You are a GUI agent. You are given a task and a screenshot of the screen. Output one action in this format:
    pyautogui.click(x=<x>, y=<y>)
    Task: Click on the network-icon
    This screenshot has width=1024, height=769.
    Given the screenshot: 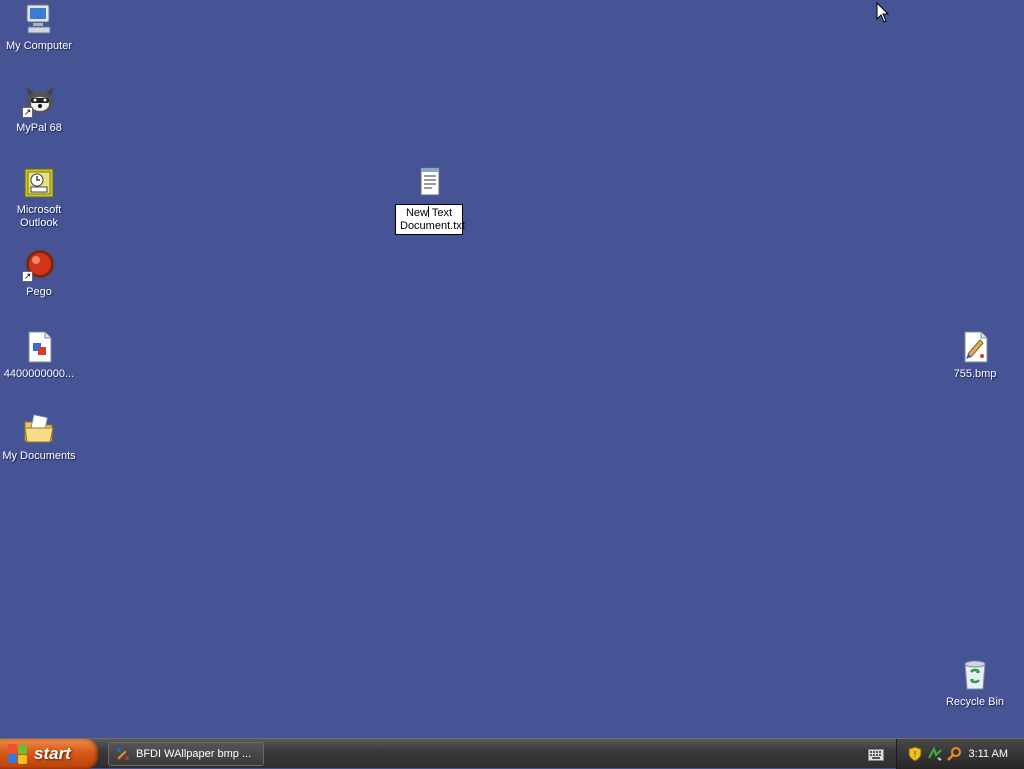 What is the action you would take?
    pyautogui.click(x=935, y=754)
    